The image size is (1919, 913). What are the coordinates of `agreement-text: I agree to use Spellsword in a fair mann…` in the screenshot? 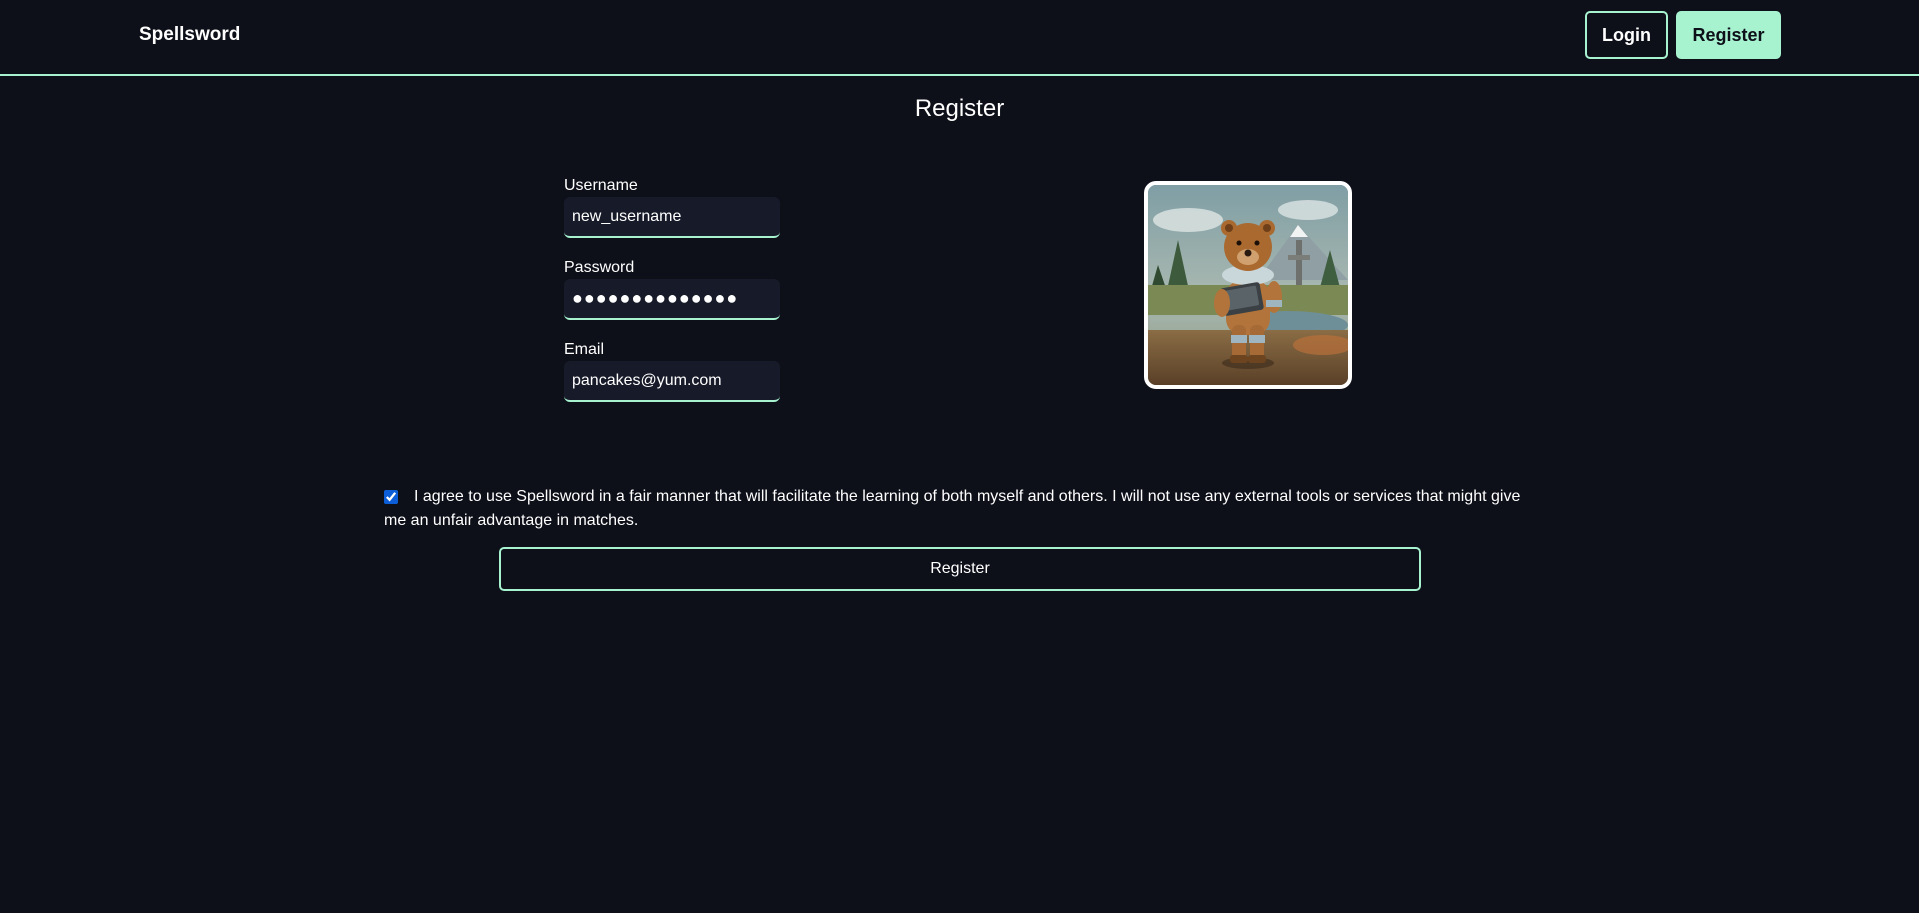 It's located at (952, 508).